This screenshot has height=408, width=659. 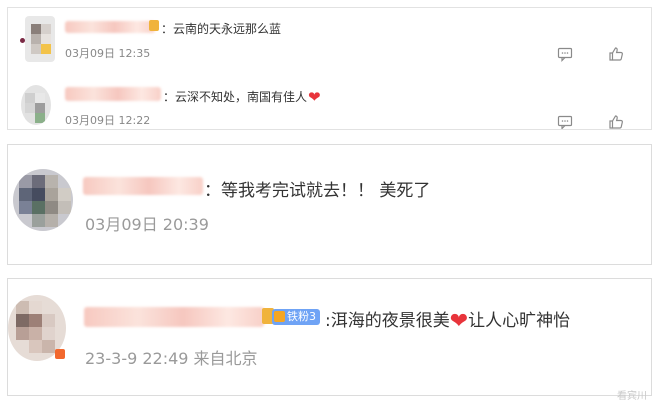 I want to click on watermark: 看宾川, so click(x=632, y=396).